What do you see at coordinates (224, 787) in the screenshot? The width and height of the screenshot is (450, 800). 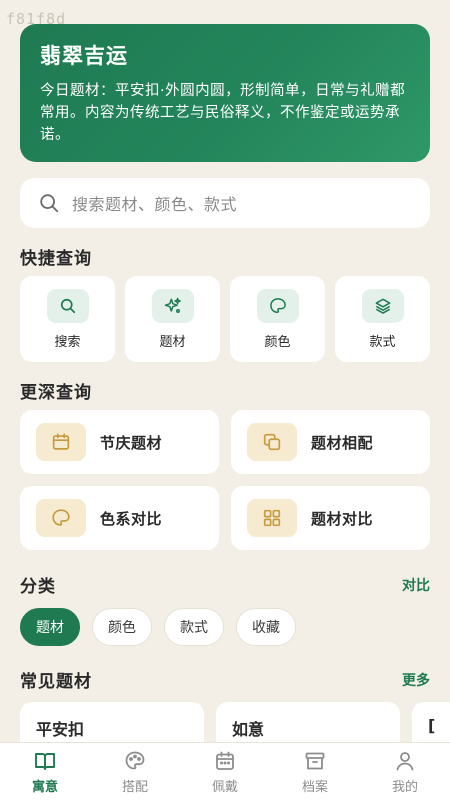 I see `tab-label: 佩戴` at bounding box center [224, 787].